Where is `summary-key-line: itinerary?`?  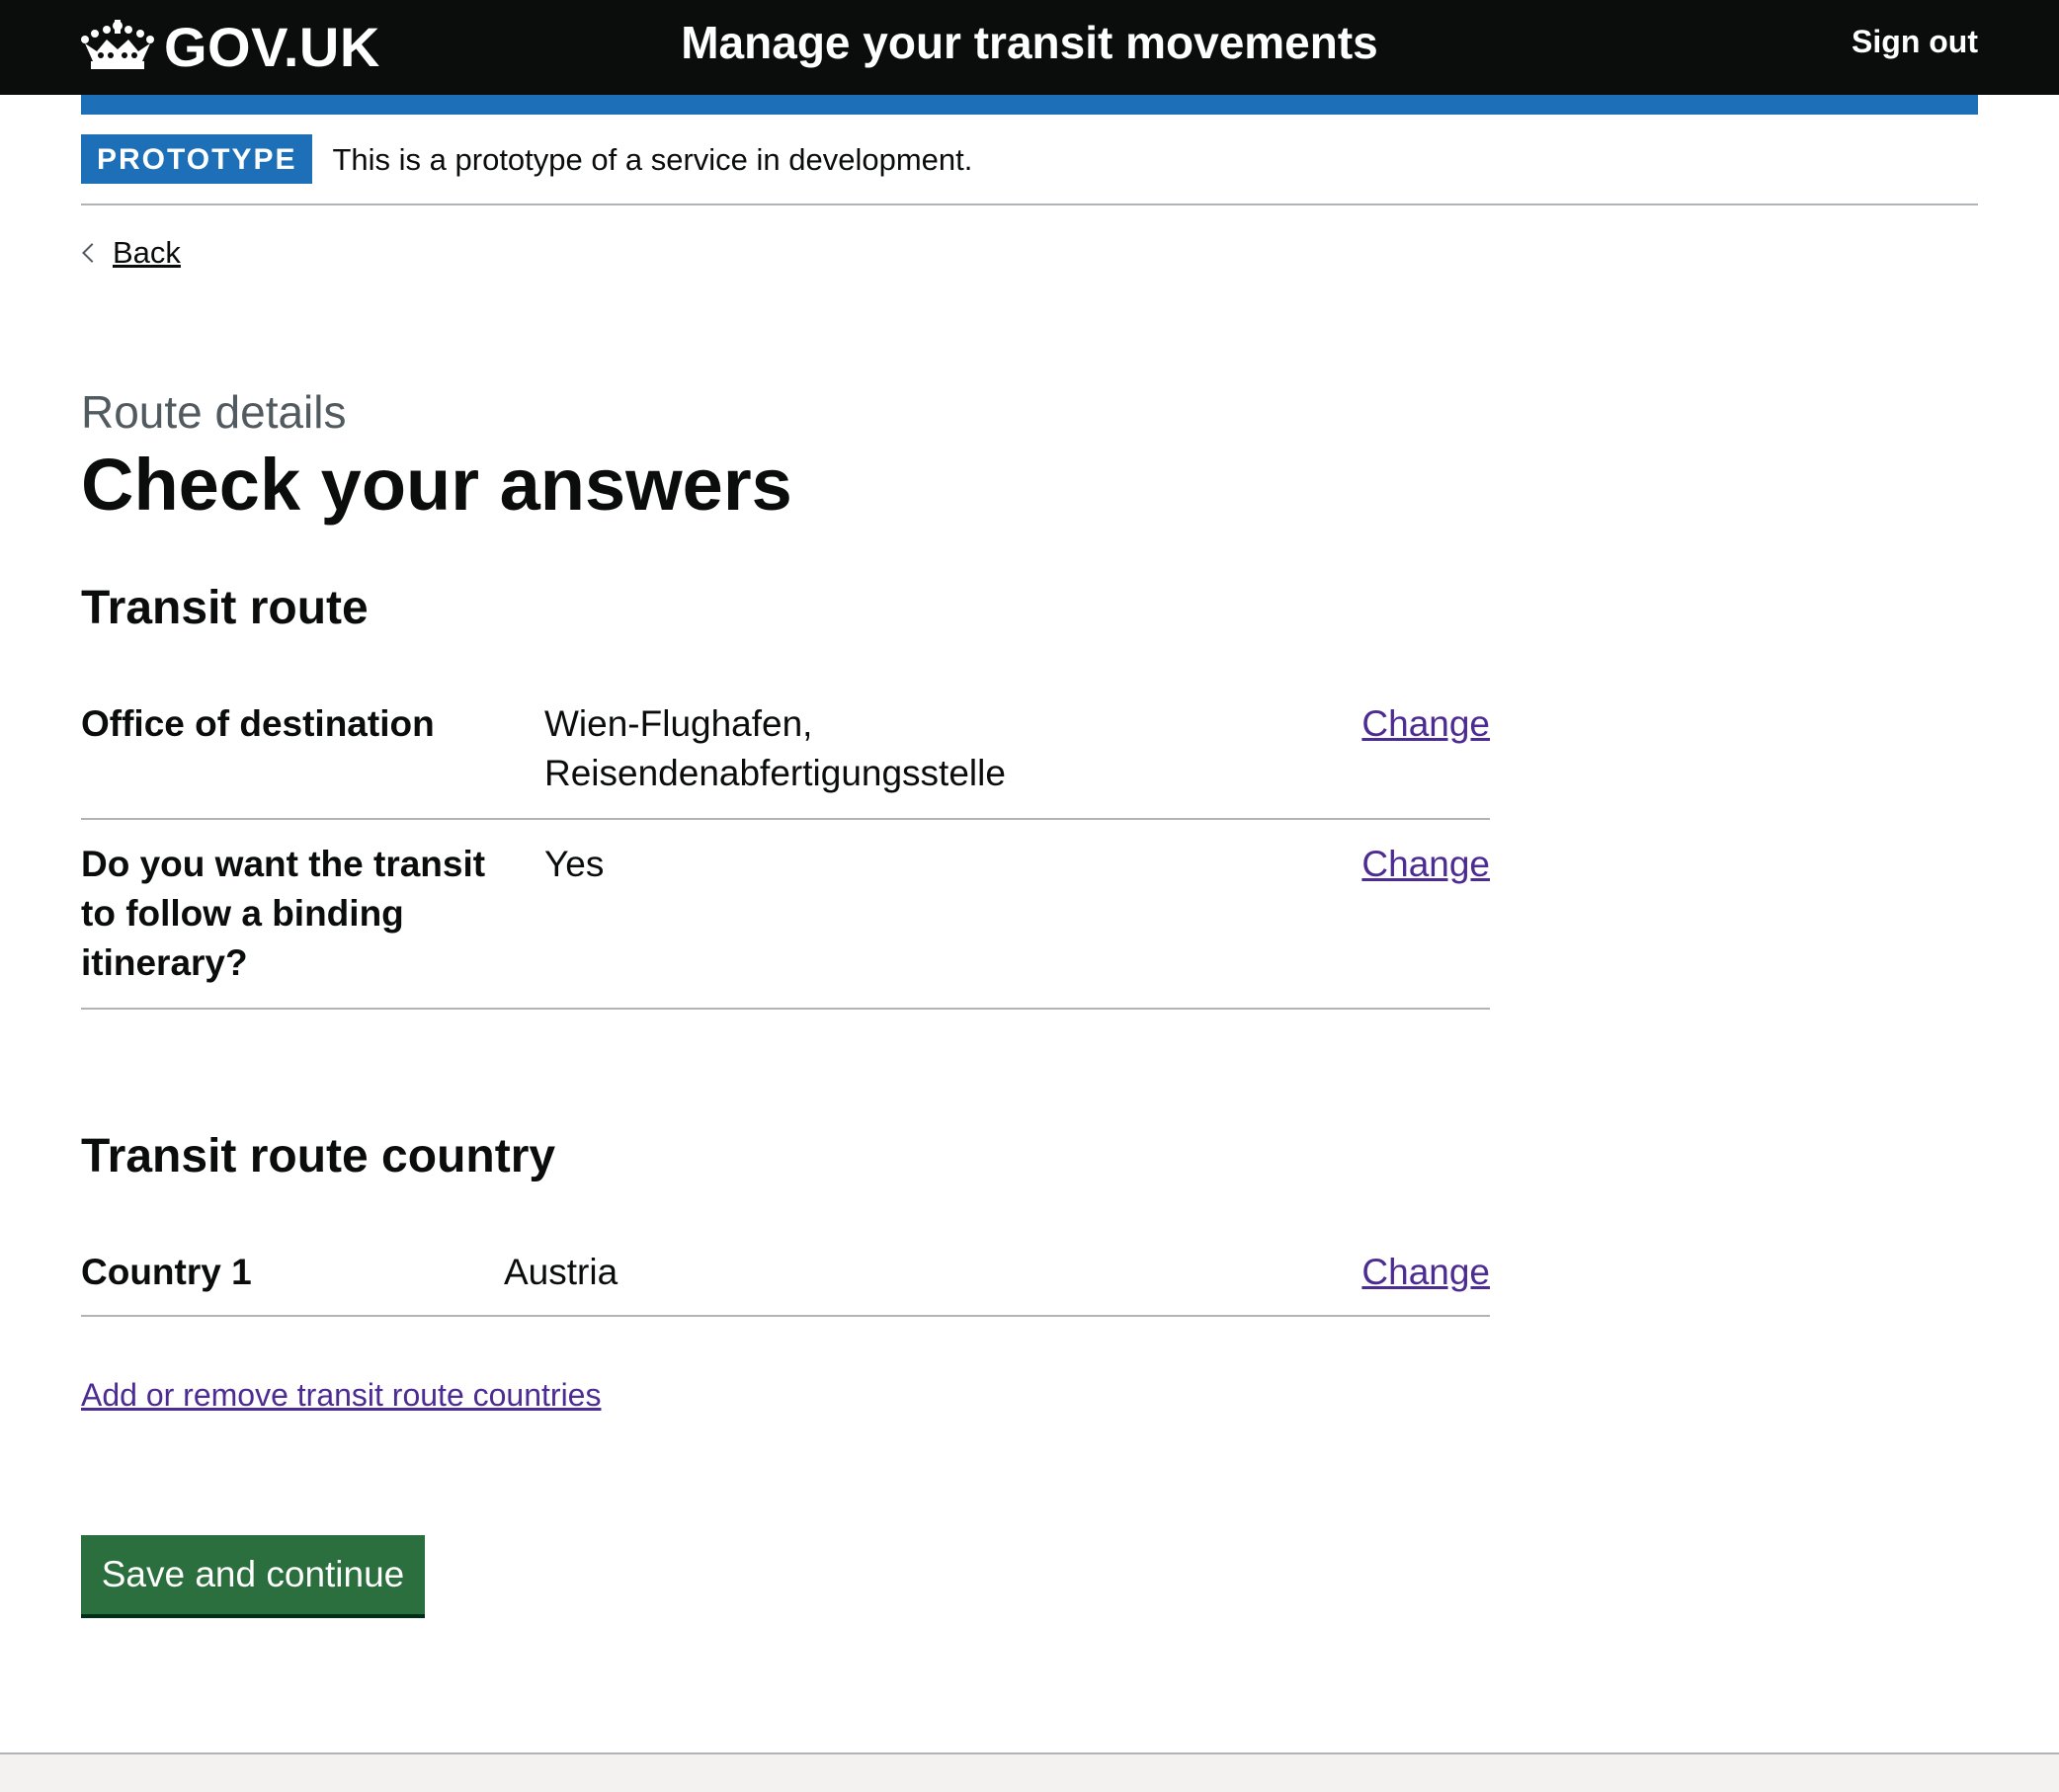
summary-key-line: itinerary? is located at coordinates (164, 963).